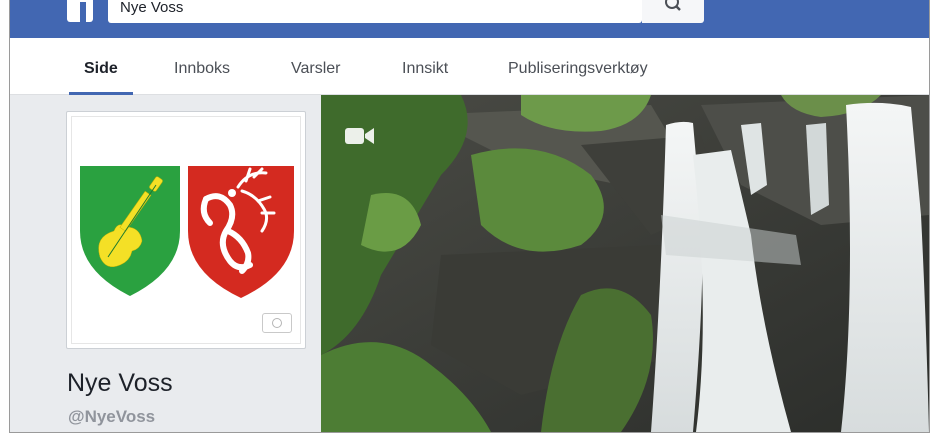 This screenshot has height=437, width=933. I want to click on page-handle: @NyeVoss, so click(111, 417).